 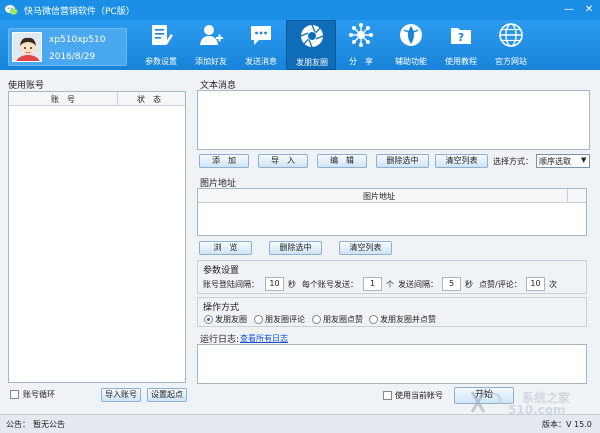 I want to click on tool-official-site: 官方网站, so click(x=511, y=45).